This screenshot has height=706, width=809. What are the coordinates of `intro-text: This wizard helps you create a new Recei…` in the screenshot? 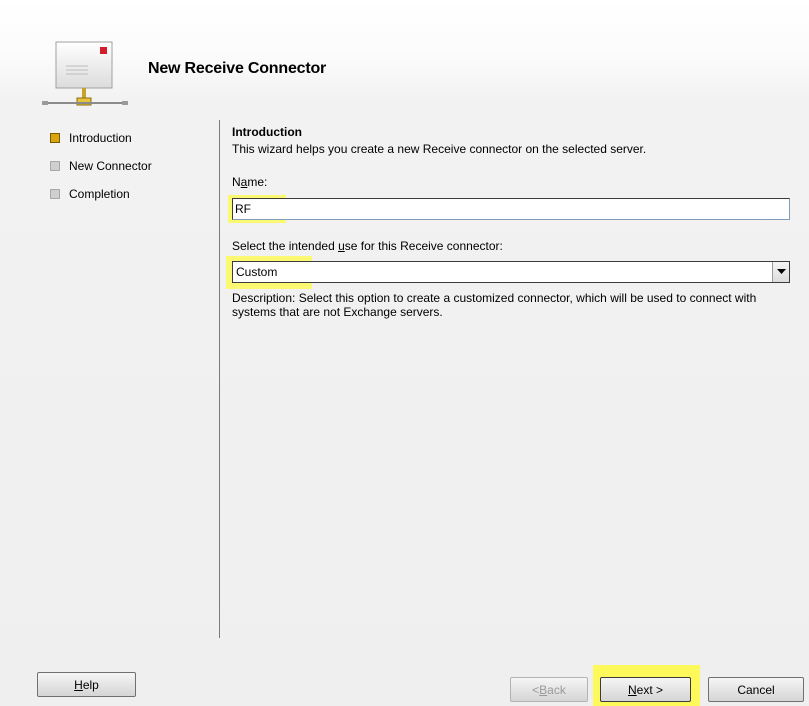 It's located at (439, 149).